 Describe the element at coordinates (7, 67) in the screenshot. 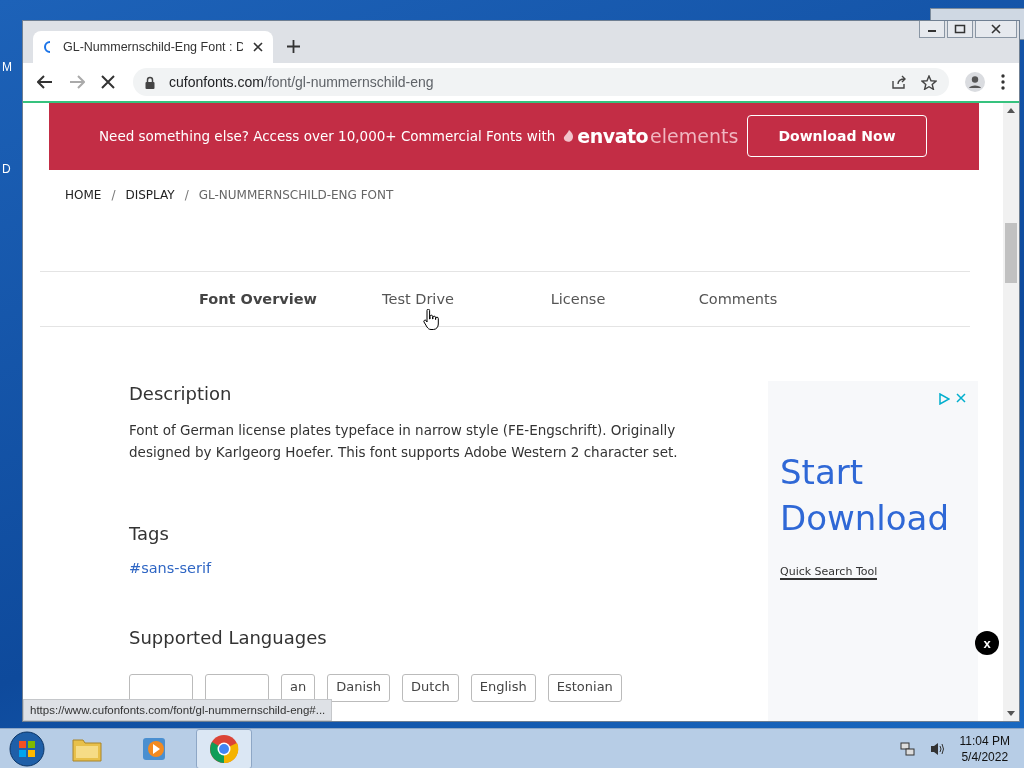

I see `desktop-icon-label: M` at that location.